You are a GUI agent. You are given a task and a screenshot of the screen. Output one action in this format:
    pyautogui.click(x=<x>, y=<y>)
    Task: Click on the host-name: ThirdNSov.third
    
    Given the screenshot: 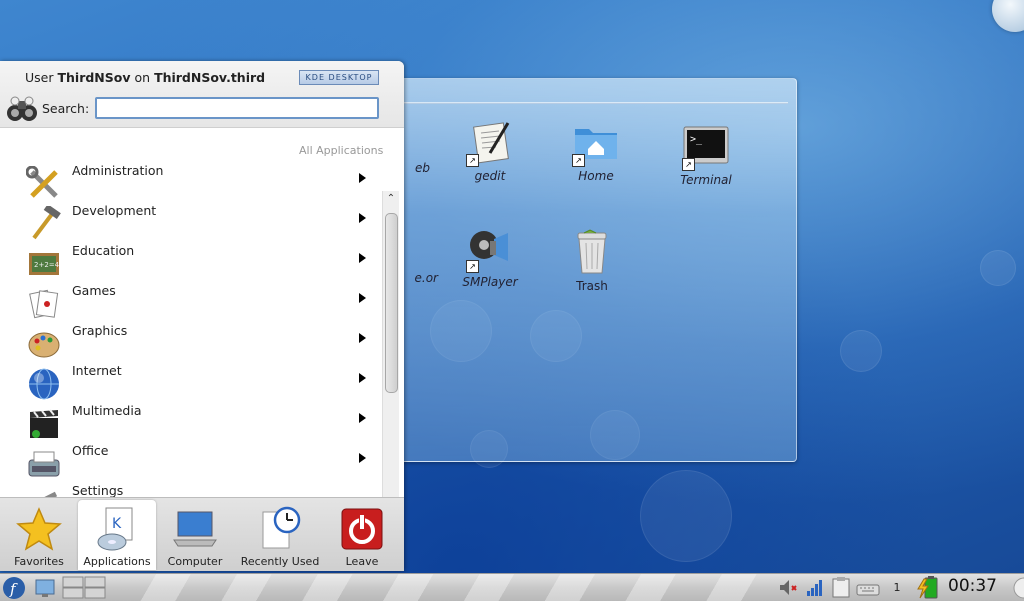 What is the action you would take?
    pyautogui.click(x=210, y=77)
    